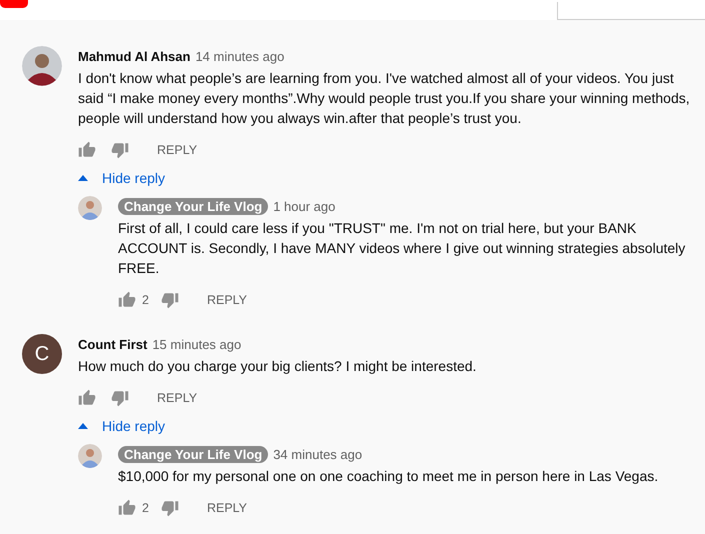 The image size is (705, 534). What do you see at coordinates (278, 366) in the screenshot?
I see `comment-text: How much do you charge your big clients? I might be interested.` at bounding box center [278, 366].